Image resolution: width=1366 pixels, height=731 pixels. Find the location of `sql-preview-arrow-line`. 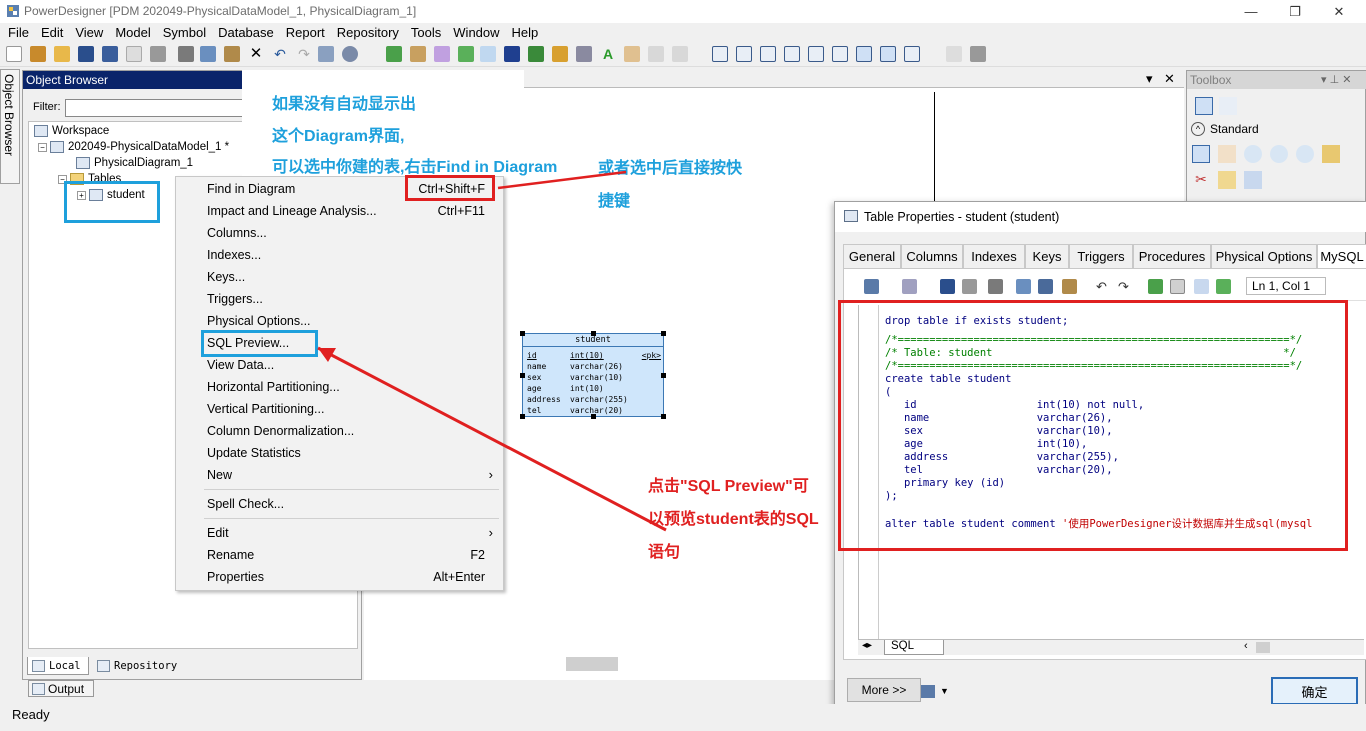

sql-preview-arrow-line is located at coordinates (492, 439).